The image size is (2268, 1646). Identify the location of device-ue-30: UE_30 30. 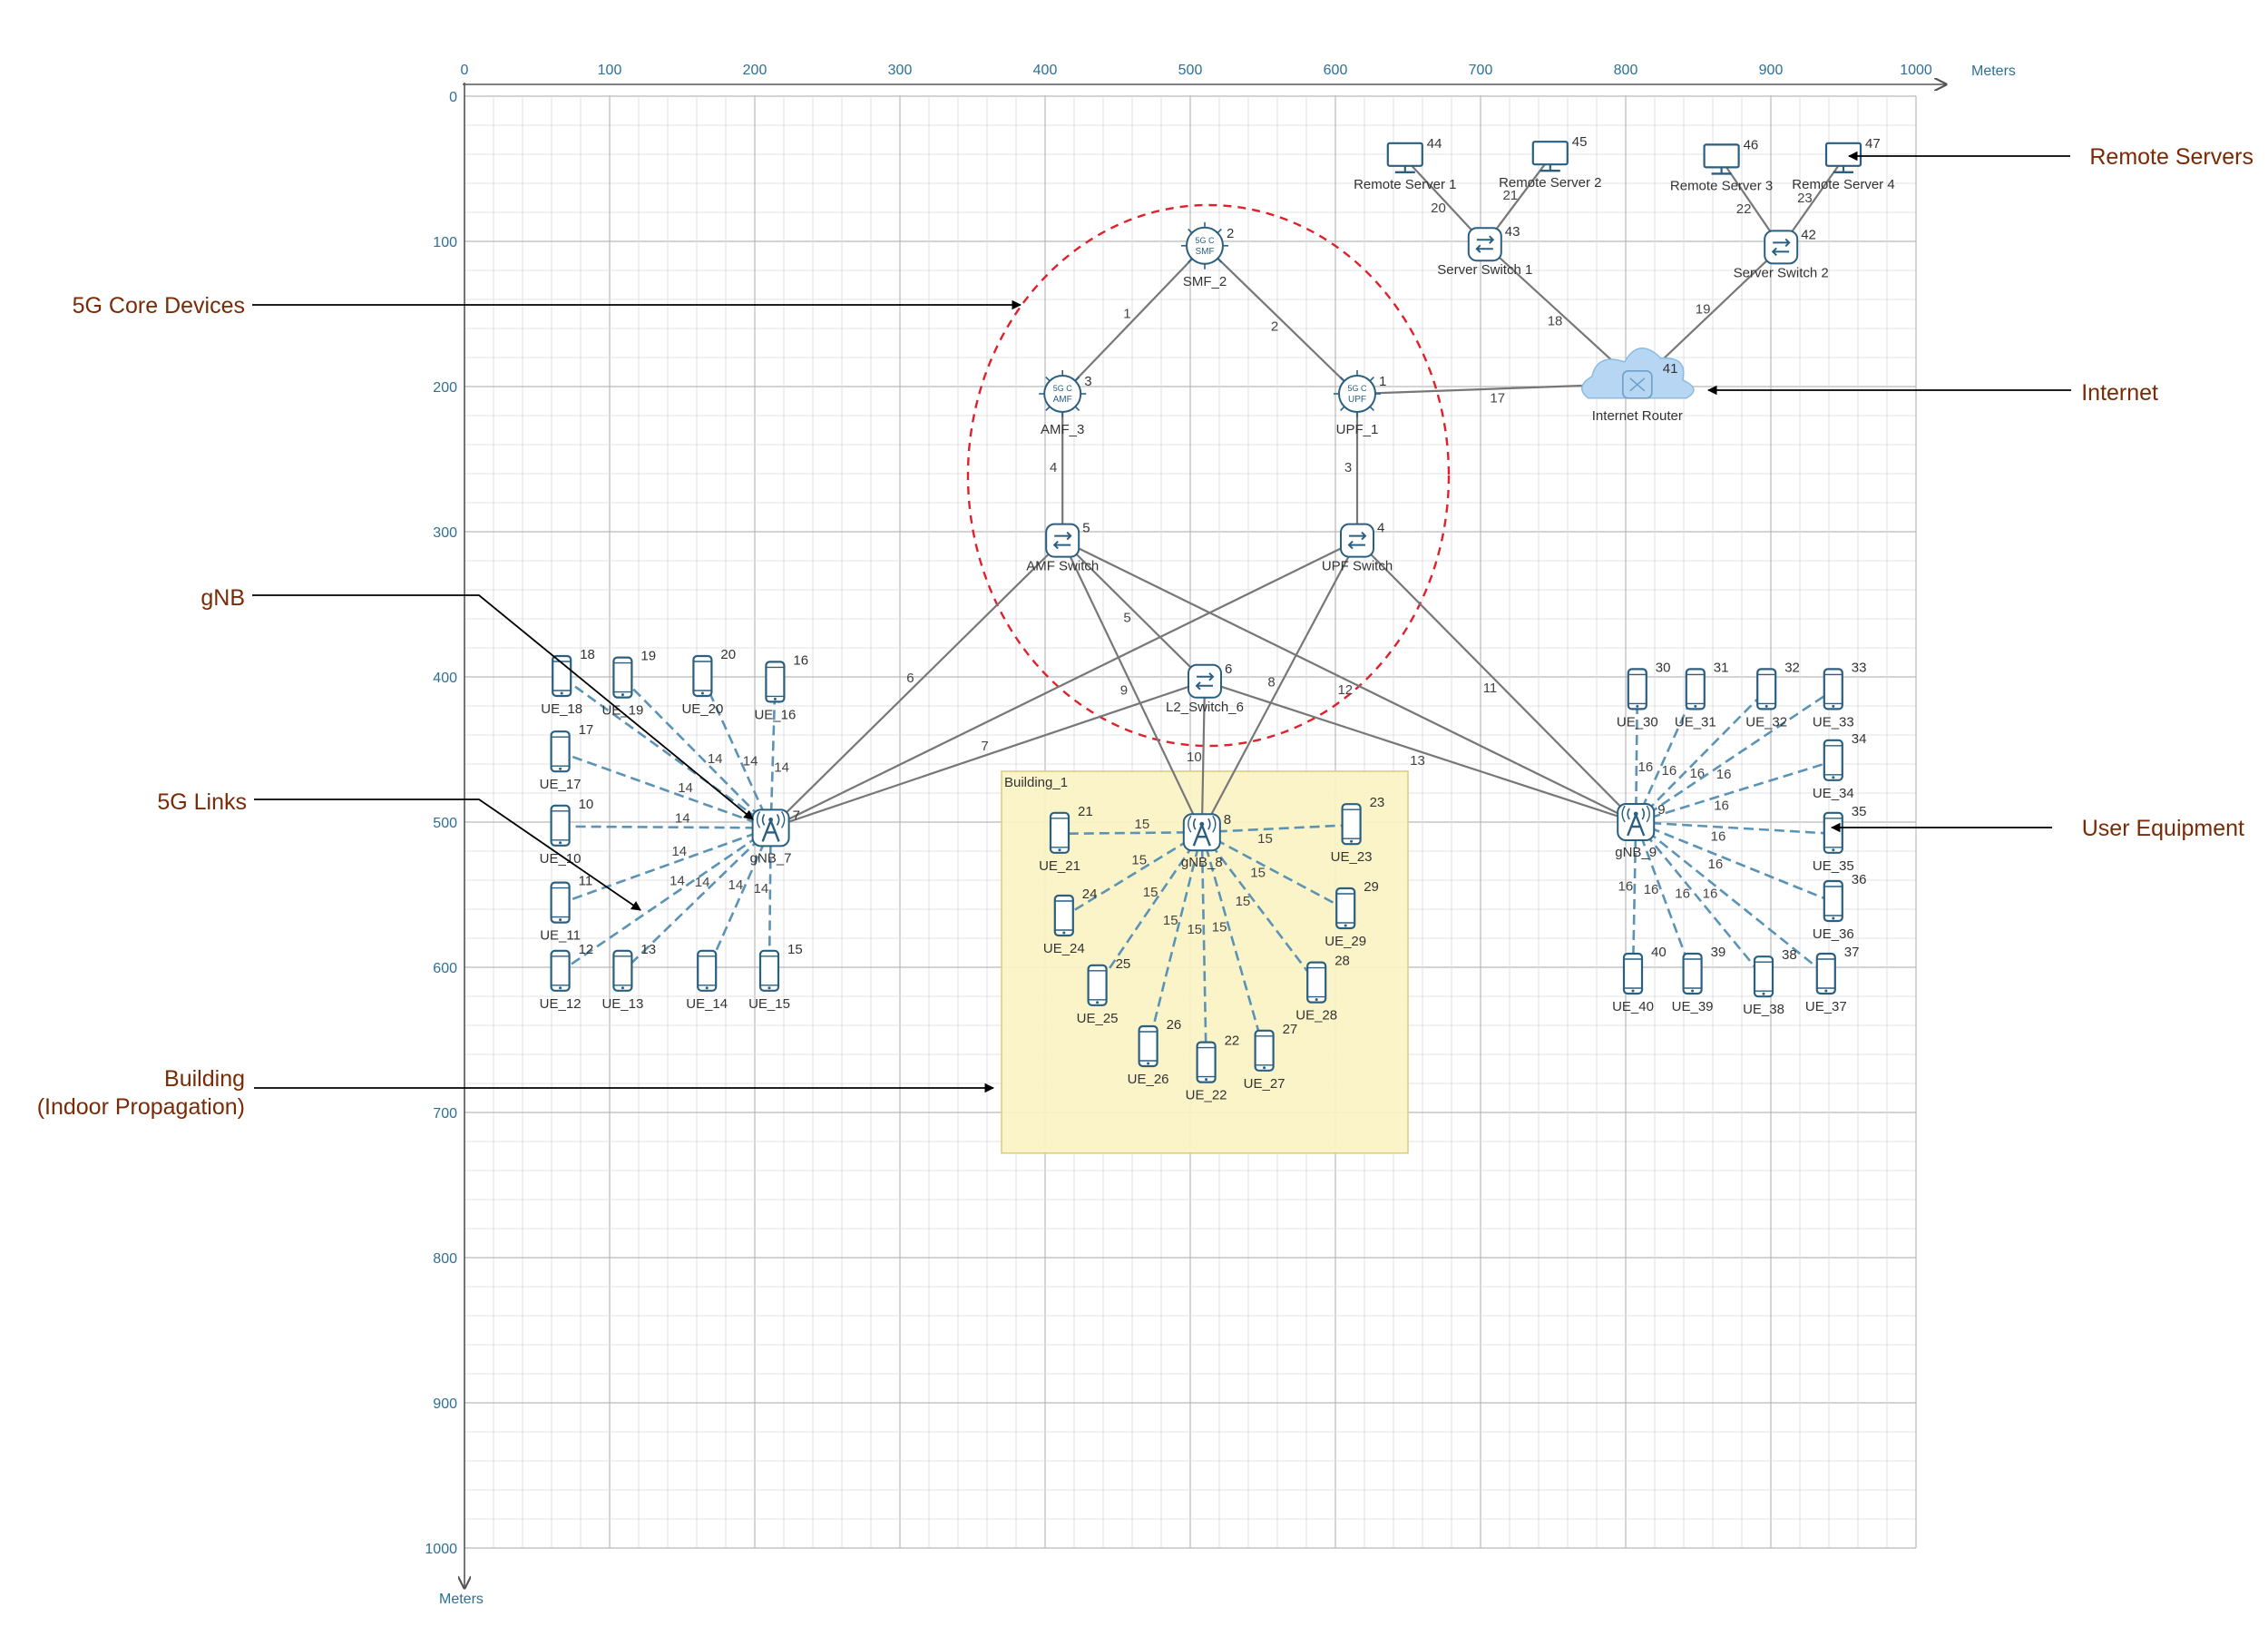
(1644, 695).